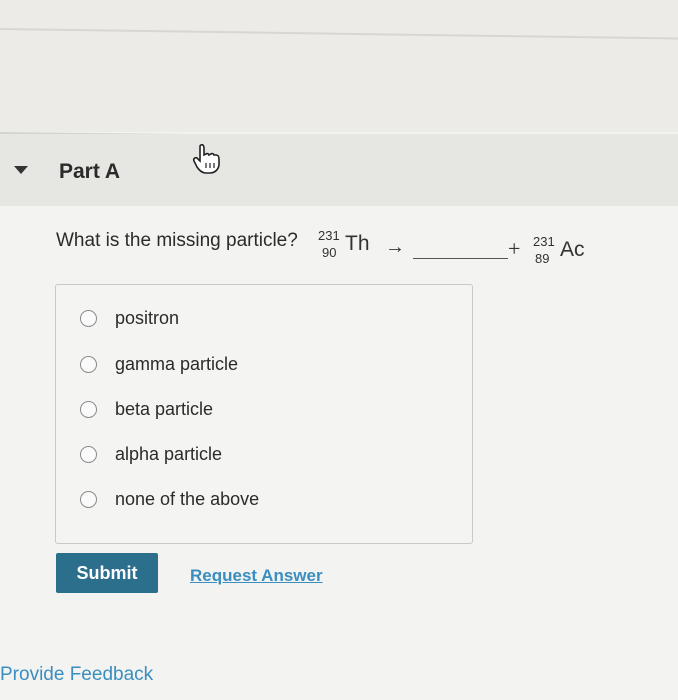 This screenshot has width=678, height=700. What do you see at coordinates (542, 258) in the screenshot?
I see `product-atomic-number: 89` at bounding box center [542, 258].